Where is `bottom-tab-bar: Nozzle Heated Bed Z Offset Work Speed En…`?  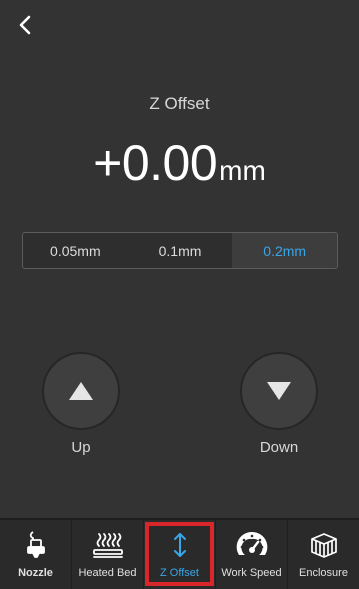
bottom-tab-bar: Nozzle Heated Bed Z Offset Work Speed En… is located at coordinates (179, 553).